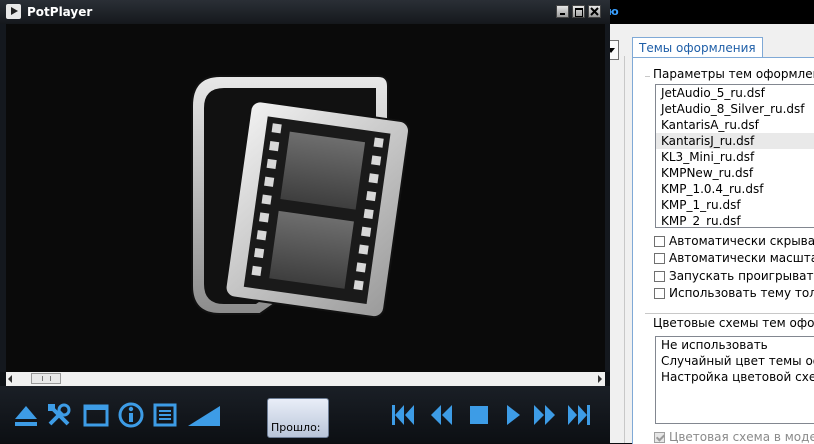 The image size is (814, 444). I want to click on elapsed-time-label: Прошло:, so click(296, 427).